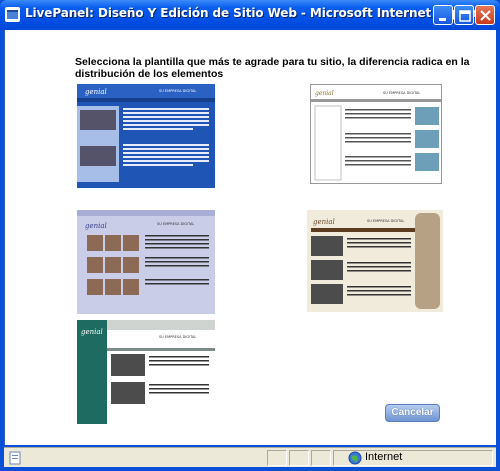 This screenshot has height=471, width=500. I want to click on status-bar: Internet, so click(250, 457).